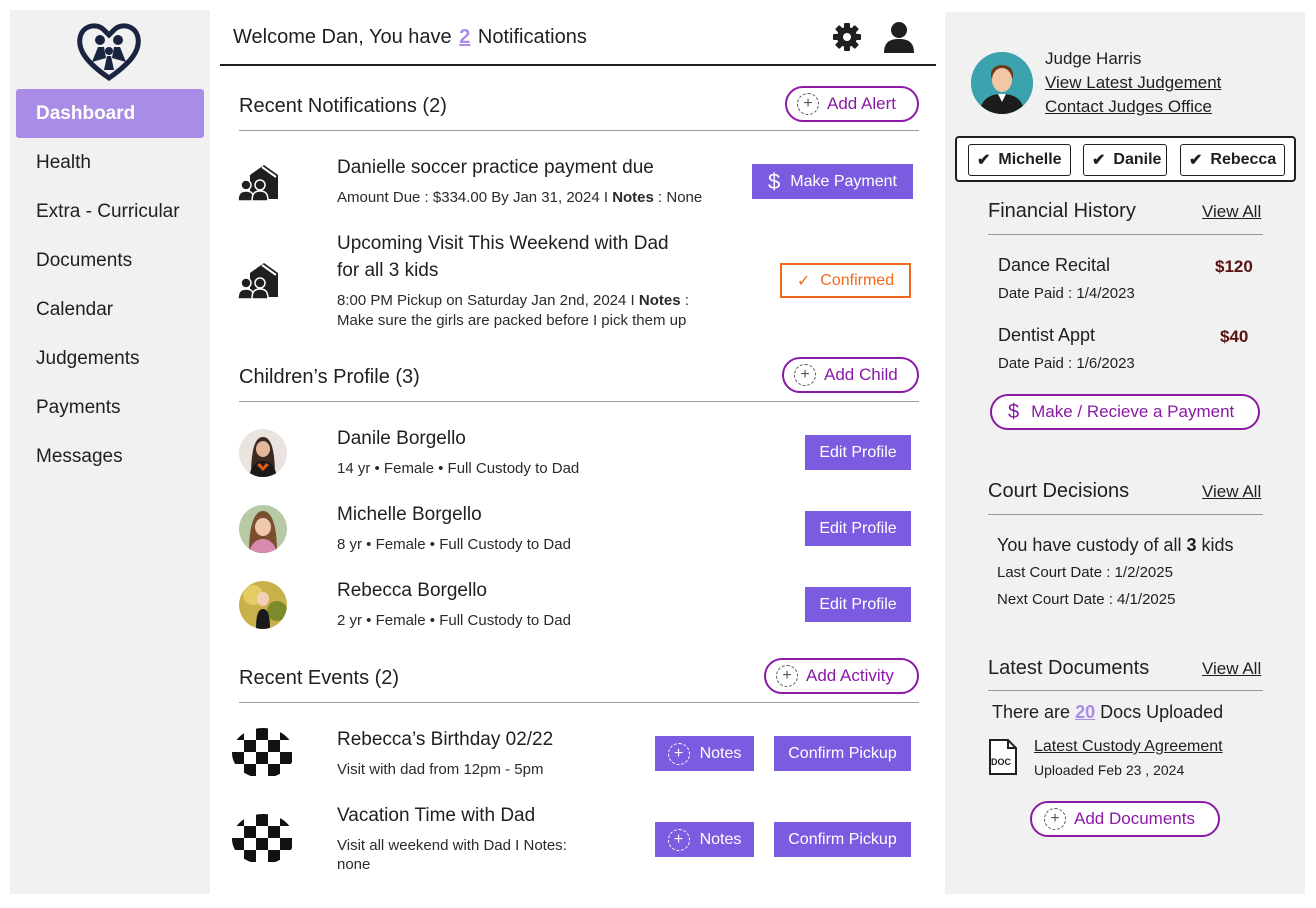 This screenshot has width=1316, height=908. Describe the element at coordinates (110, 113) in the screenshot. I see `sidebar-item-dashboard: Dashboard` at that location.